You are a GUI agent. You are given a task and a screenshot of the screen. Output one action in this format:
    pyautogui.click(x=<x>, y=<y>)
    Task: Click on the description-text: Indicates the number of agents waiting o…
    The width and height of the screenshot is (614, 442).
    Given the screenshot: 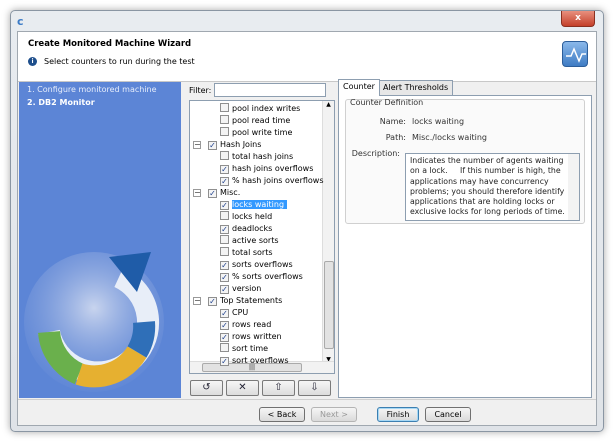 What is the action you would take?
    pyautogui.click(x=488, y=186)
    